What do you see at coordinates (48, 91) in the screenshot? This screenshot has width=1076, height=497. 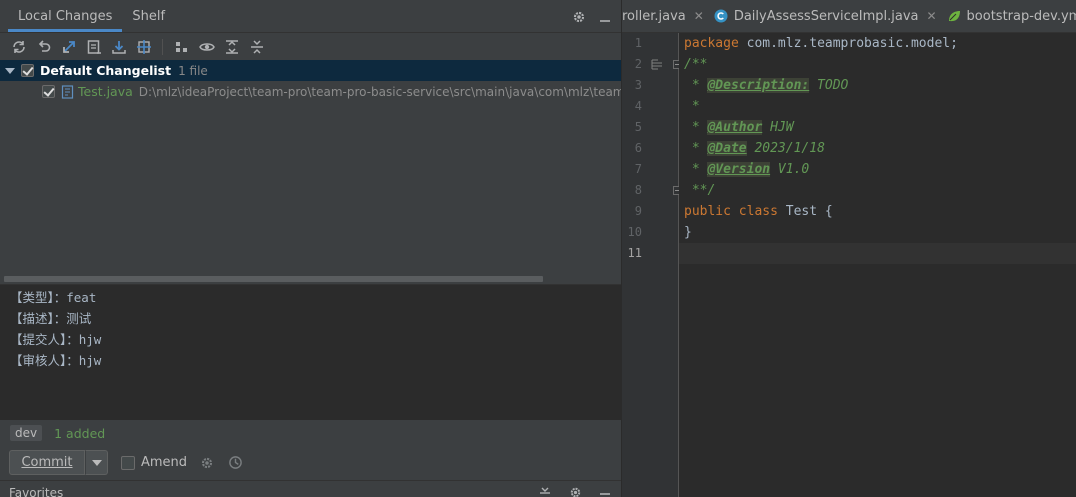 I see `file-checkbox` at bounding box center [48, 91].